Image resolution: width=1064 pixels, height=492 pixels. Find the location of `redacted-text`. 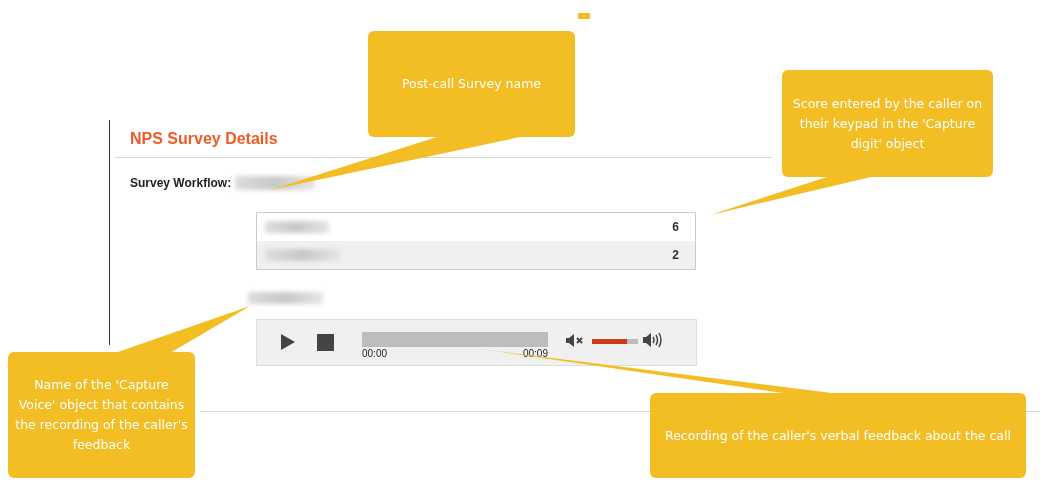

redacted-text is located at coordinates (297, 227).